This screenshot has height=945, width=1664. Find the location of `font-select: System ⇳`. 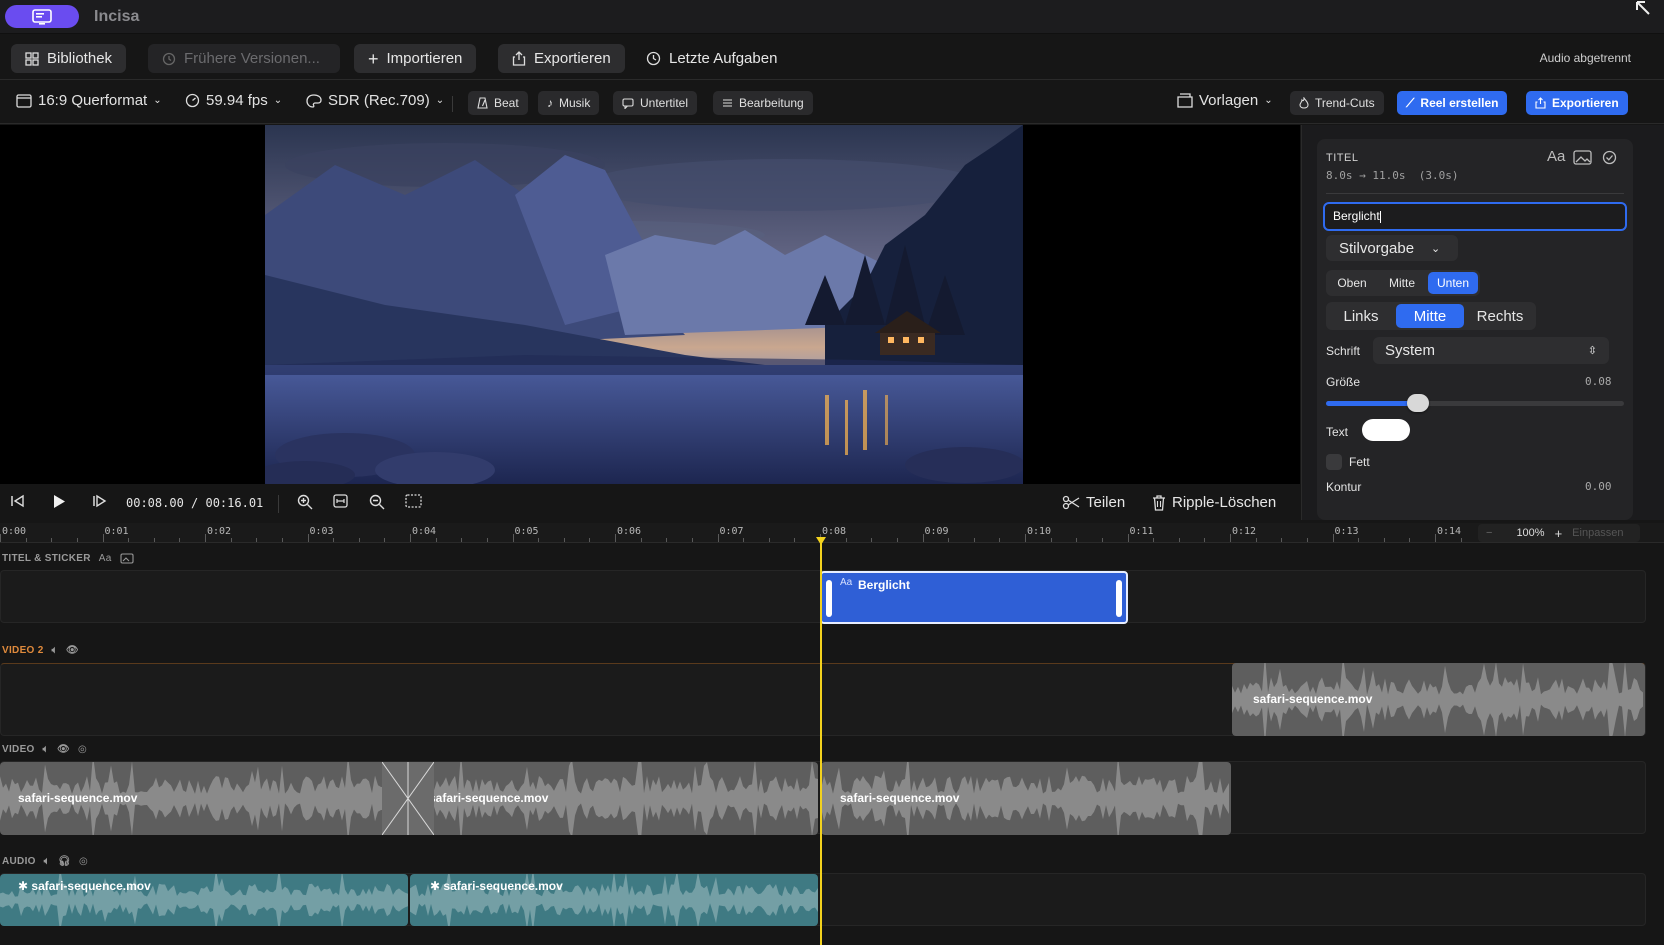

font-select: System ⇳ is located at coordinates (1491, 350).